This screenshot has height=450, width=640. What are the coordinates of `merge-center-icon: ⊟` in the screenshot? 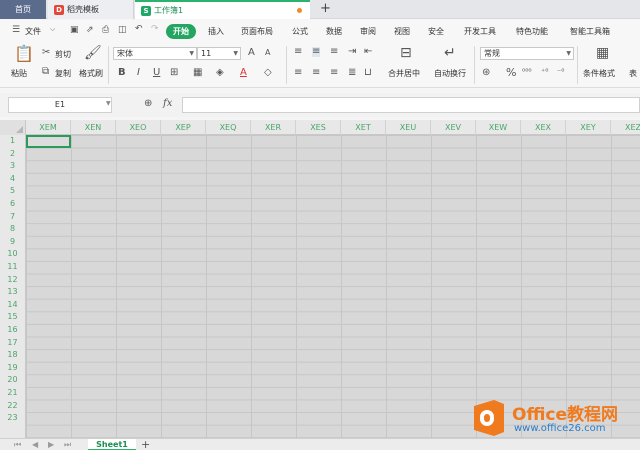 It's located at (406, 53).